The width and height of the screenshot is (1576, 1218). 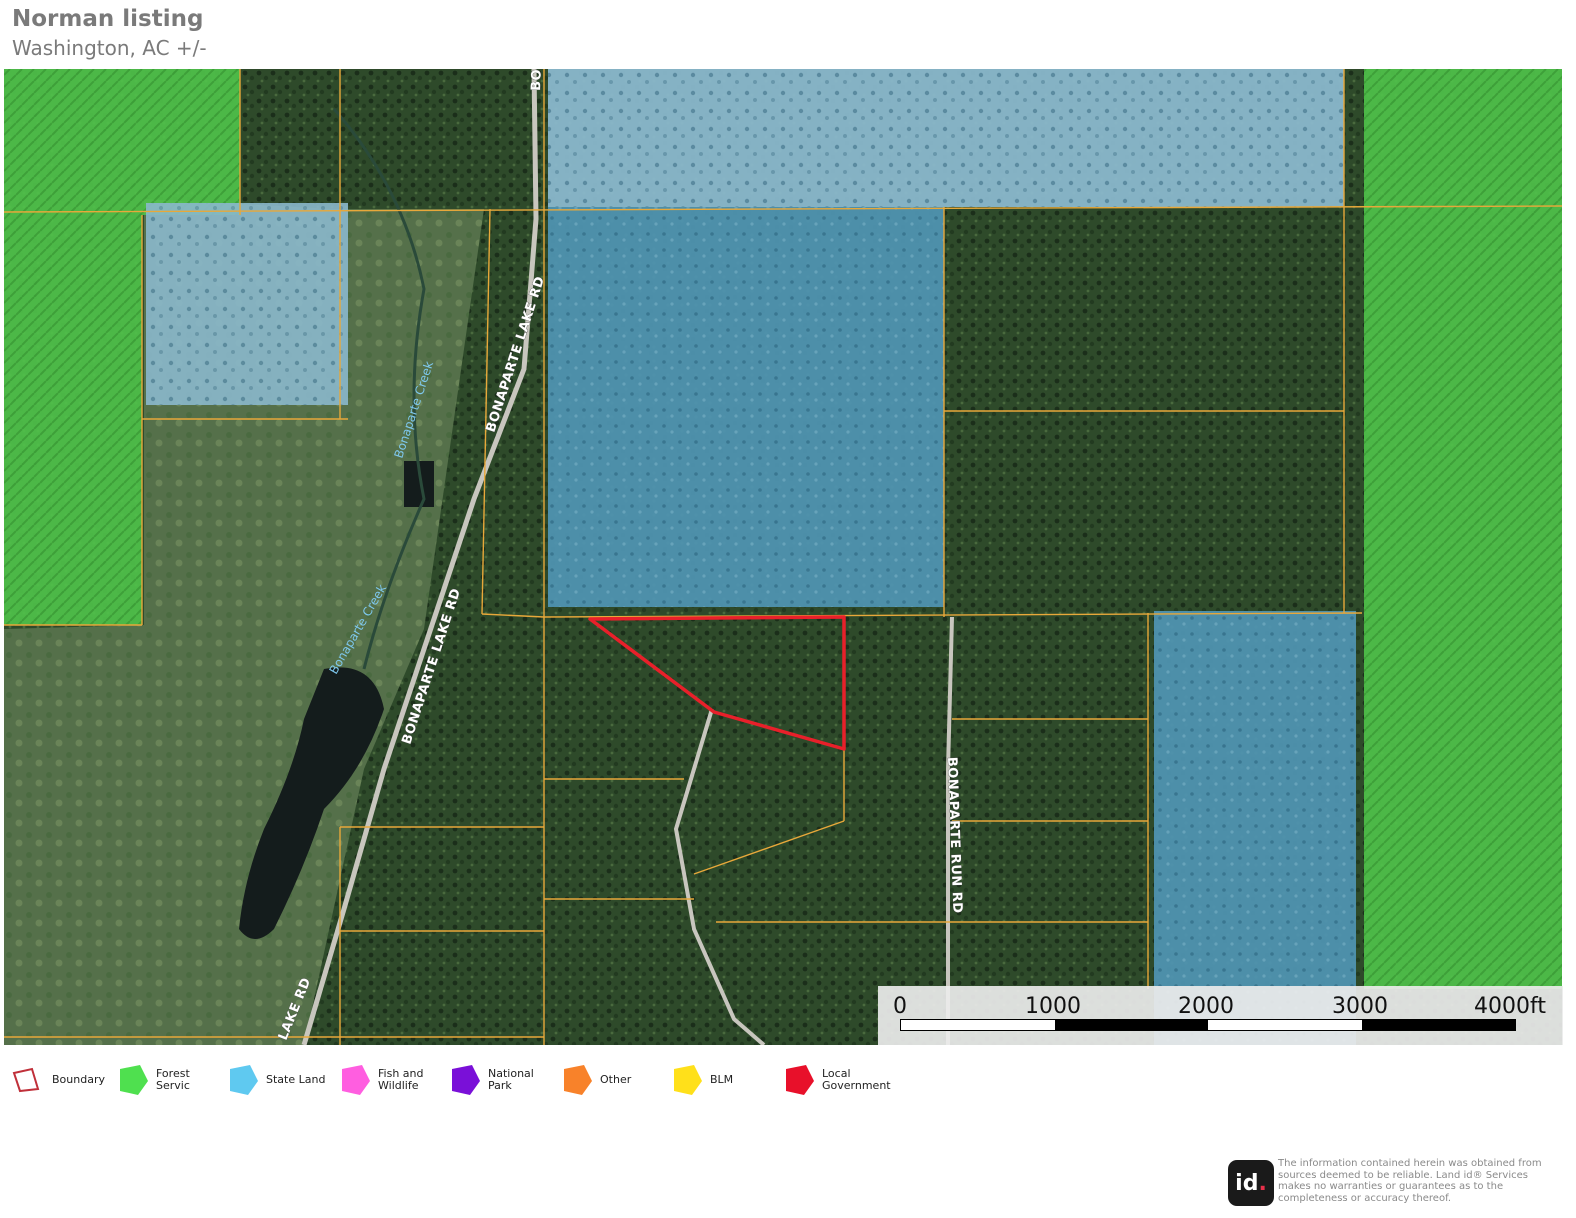 I want to click on forest-service-swatch-icon, so click(x=134, y=1080).